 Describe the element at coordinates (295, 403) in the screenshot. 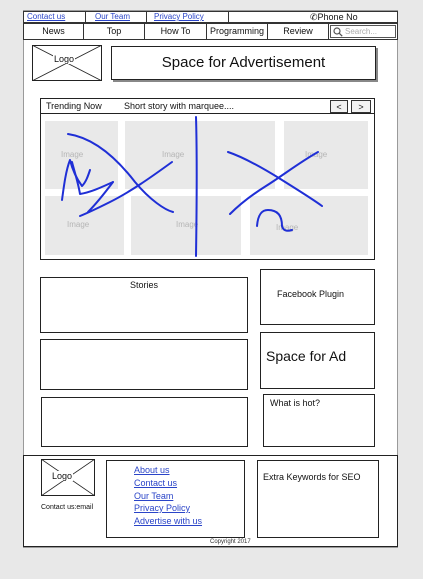

I see `what-is-hot-label: What is hot?` at that location.